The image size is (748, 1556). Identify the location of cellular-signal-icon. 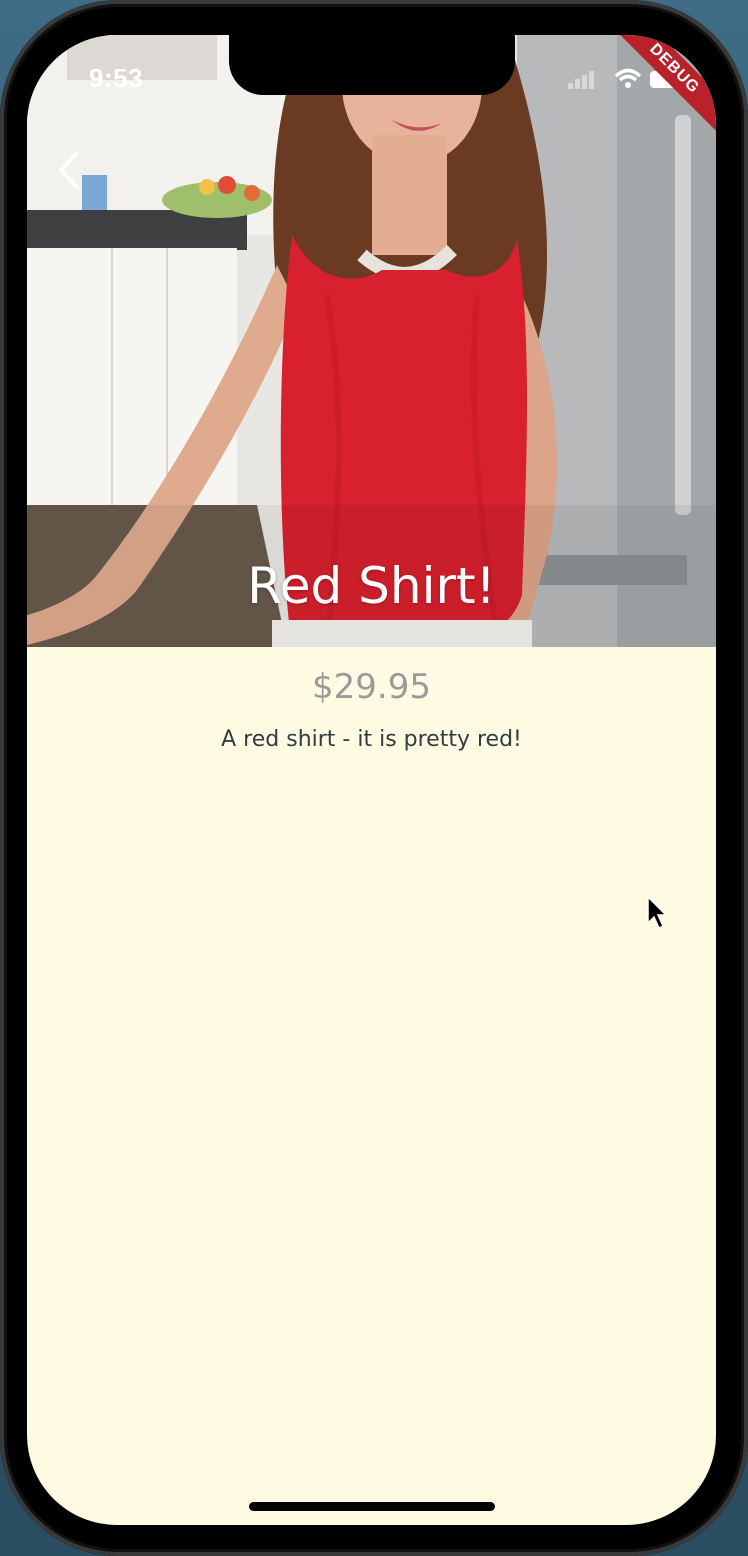
(581, 80).